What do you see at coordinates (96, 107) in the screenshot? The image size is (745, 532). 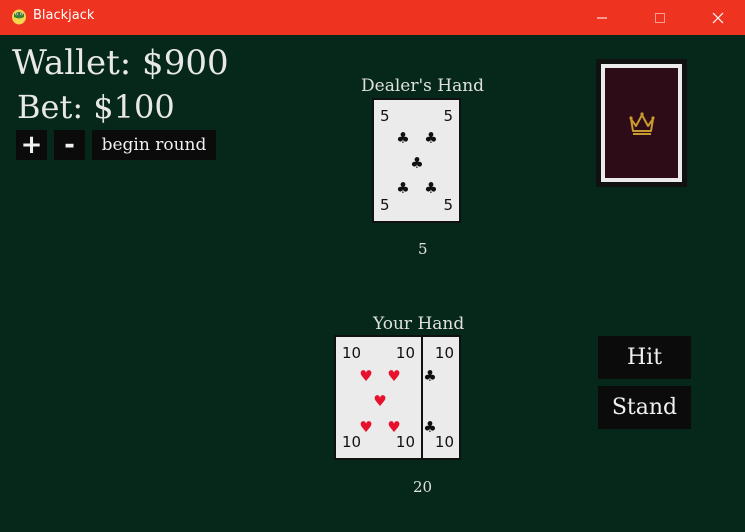 I see `bet-display: Bet: $100` at bounding box center [96, 107].